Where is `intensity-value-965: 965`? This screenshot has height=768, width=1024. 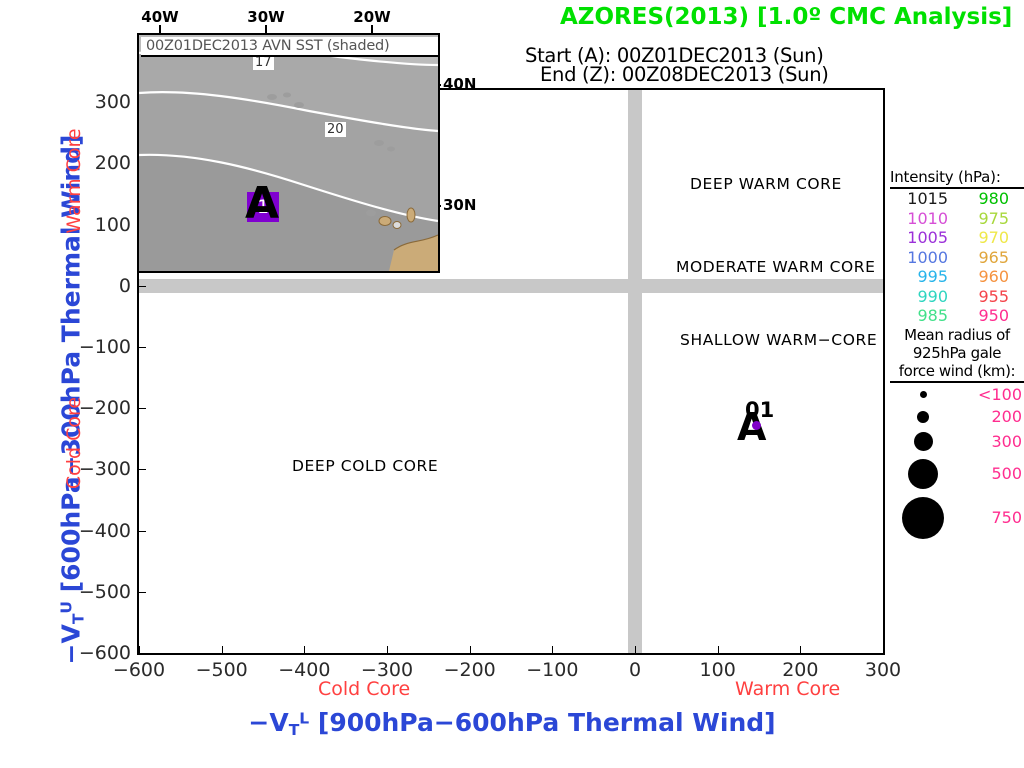
intensity-value-965: 965 is located at coordinates (993, 257).